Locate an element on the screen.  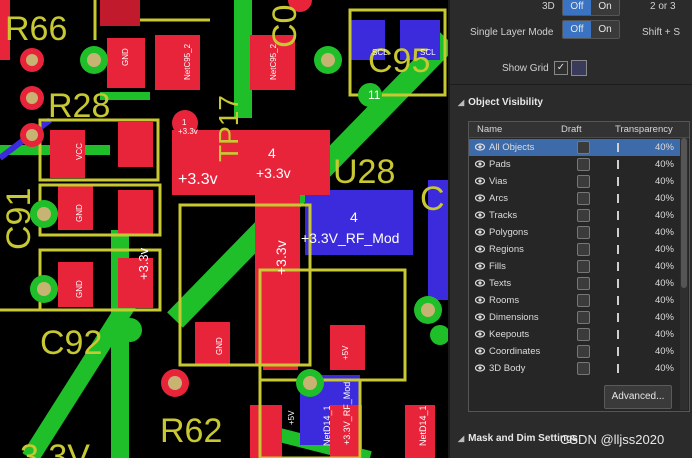
view-3d-hint: 2 or 3 is located at coordinates (663, 6).